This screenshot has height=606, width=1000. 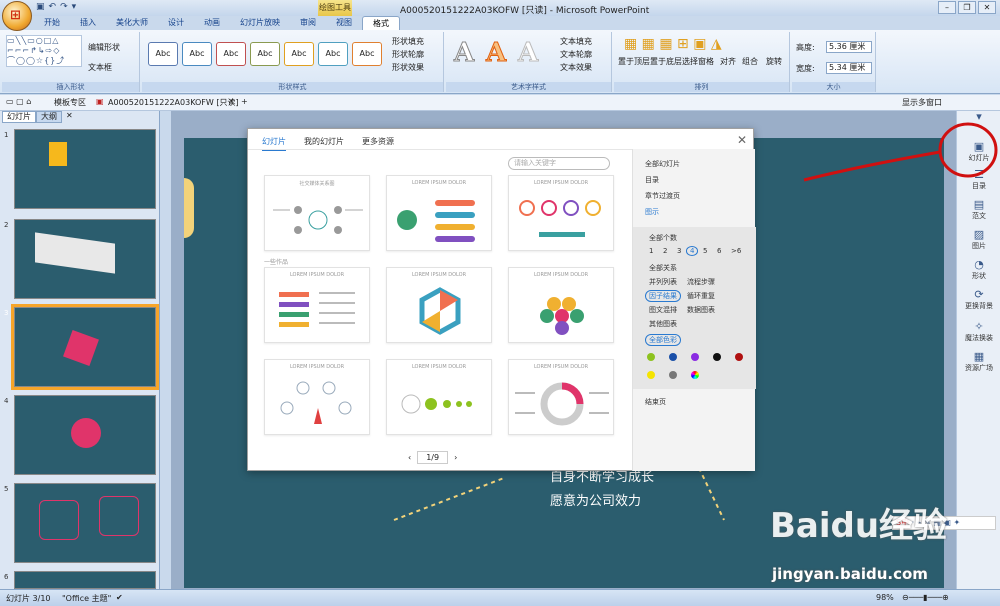 What do you see at coordinates (576, 67) in the screenshot?
I see `text-effects-button: 文本效果` at bounding box center [576, 67].